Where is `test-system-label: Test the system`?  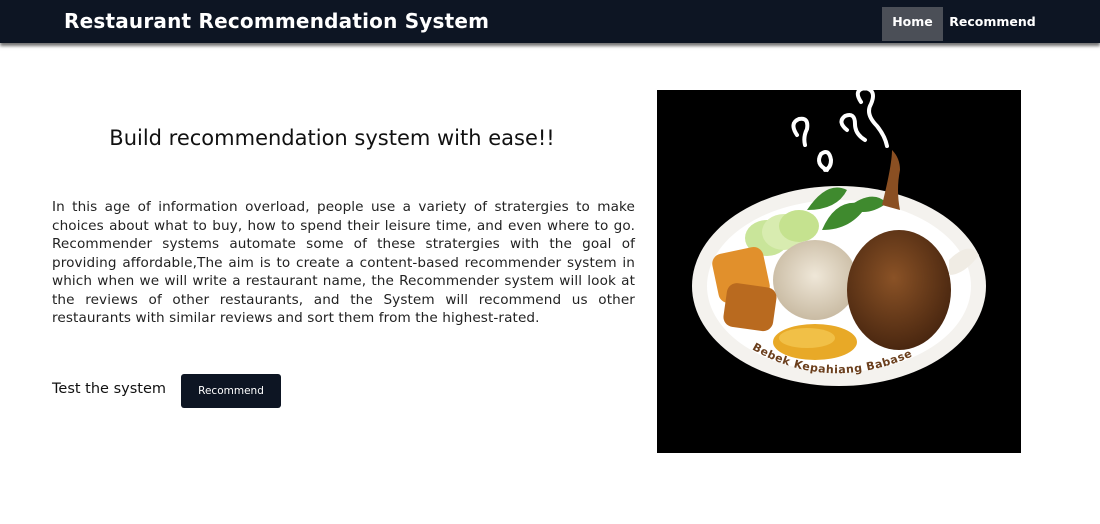 test-system-label: Test the system is located at coordinates (109, 389).